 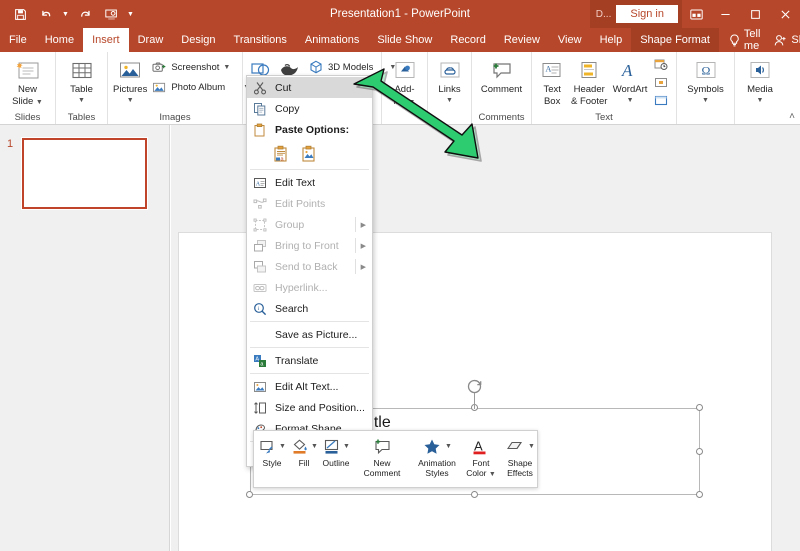 What do you see at coordinates (449, 80) in the screenshot?
I see `links-button: Links ▼` at bounding box center [449, 80].